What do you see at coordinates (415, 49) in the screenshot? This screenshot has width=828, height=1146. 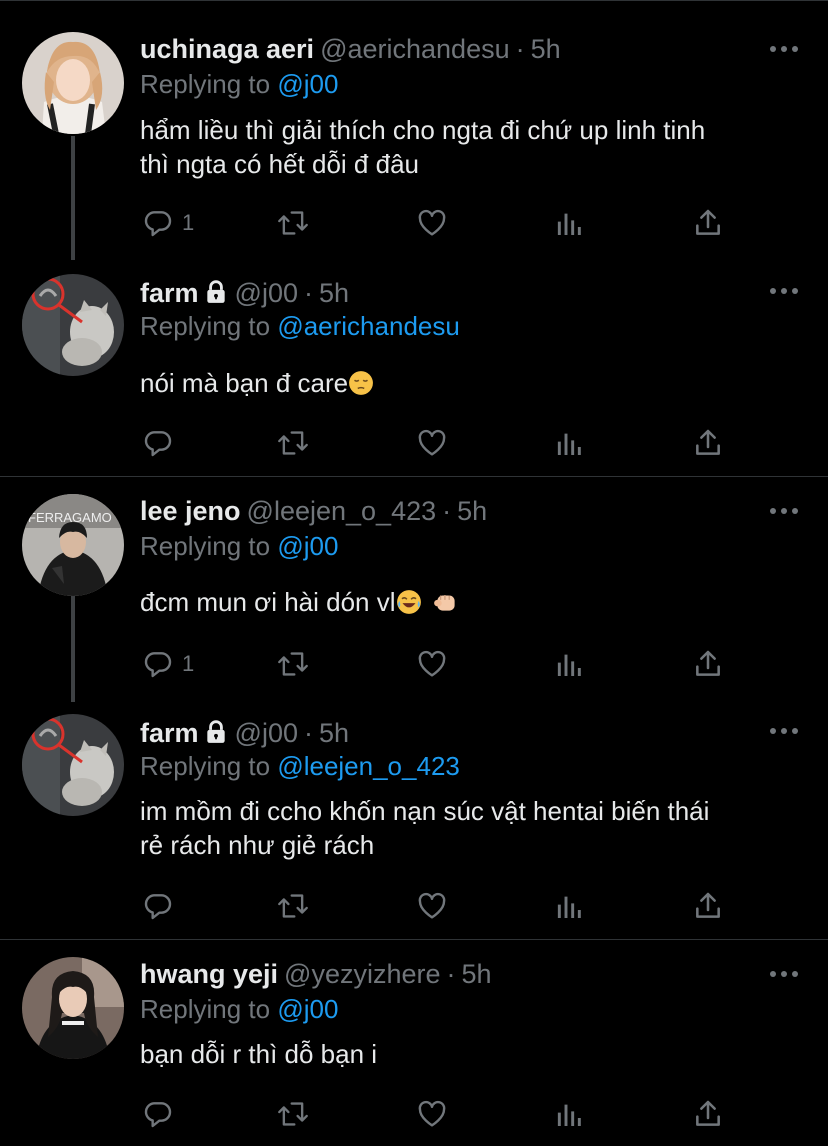 I see `user-handle: @aerichandesu` at bounding box center [415, 49].